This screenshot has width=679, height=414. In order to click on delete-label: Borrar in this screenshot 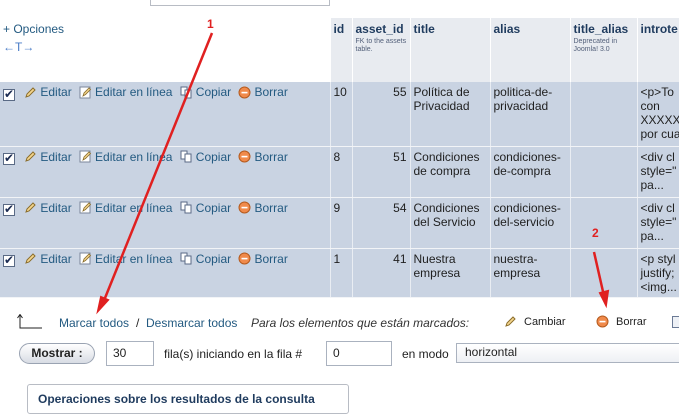, I will do `click(271, 92)`.